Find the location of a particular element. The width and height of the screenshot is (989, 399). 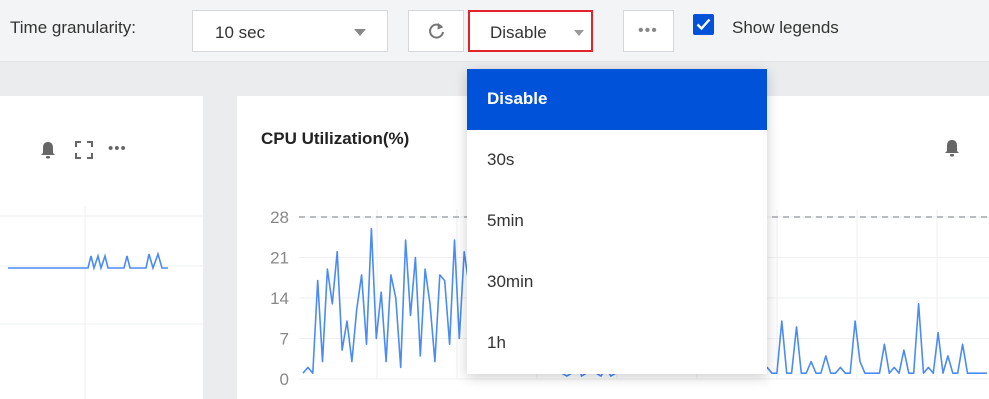

menu-item-label: 1h is located at coordinates (496, 342).